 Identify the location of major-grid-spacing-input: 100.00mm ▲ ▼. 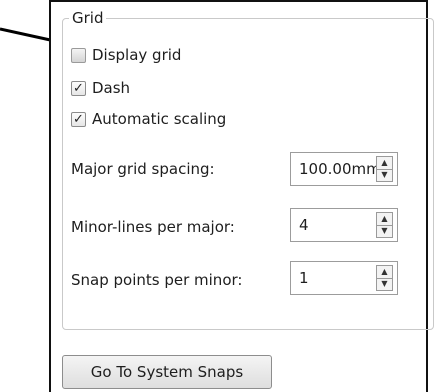
(344, 169).